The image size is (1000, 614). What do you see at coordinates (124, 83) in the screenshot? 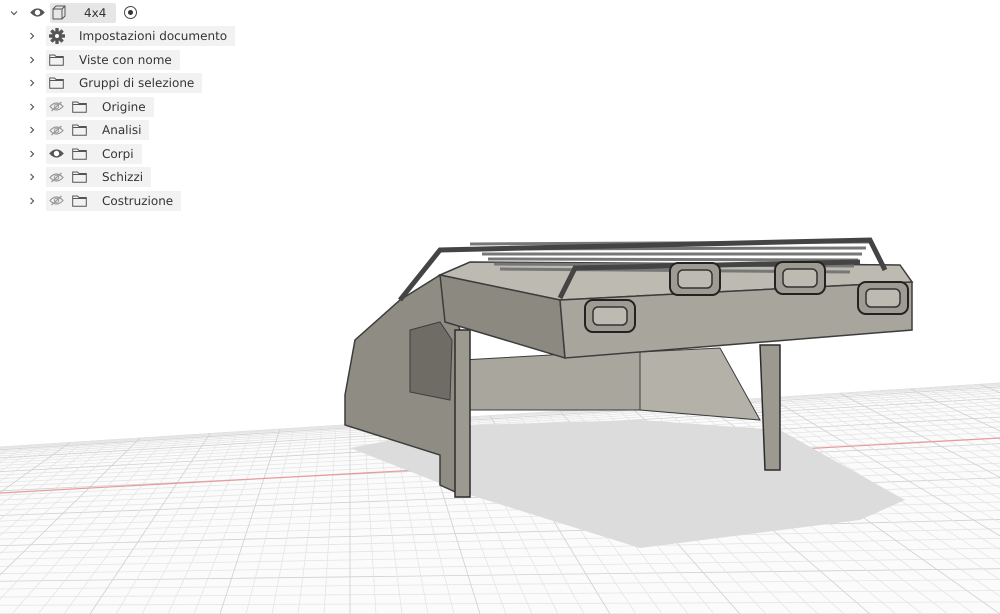
I see `browser-item: Gruppi di selezione` at bounding box center [124, 83].